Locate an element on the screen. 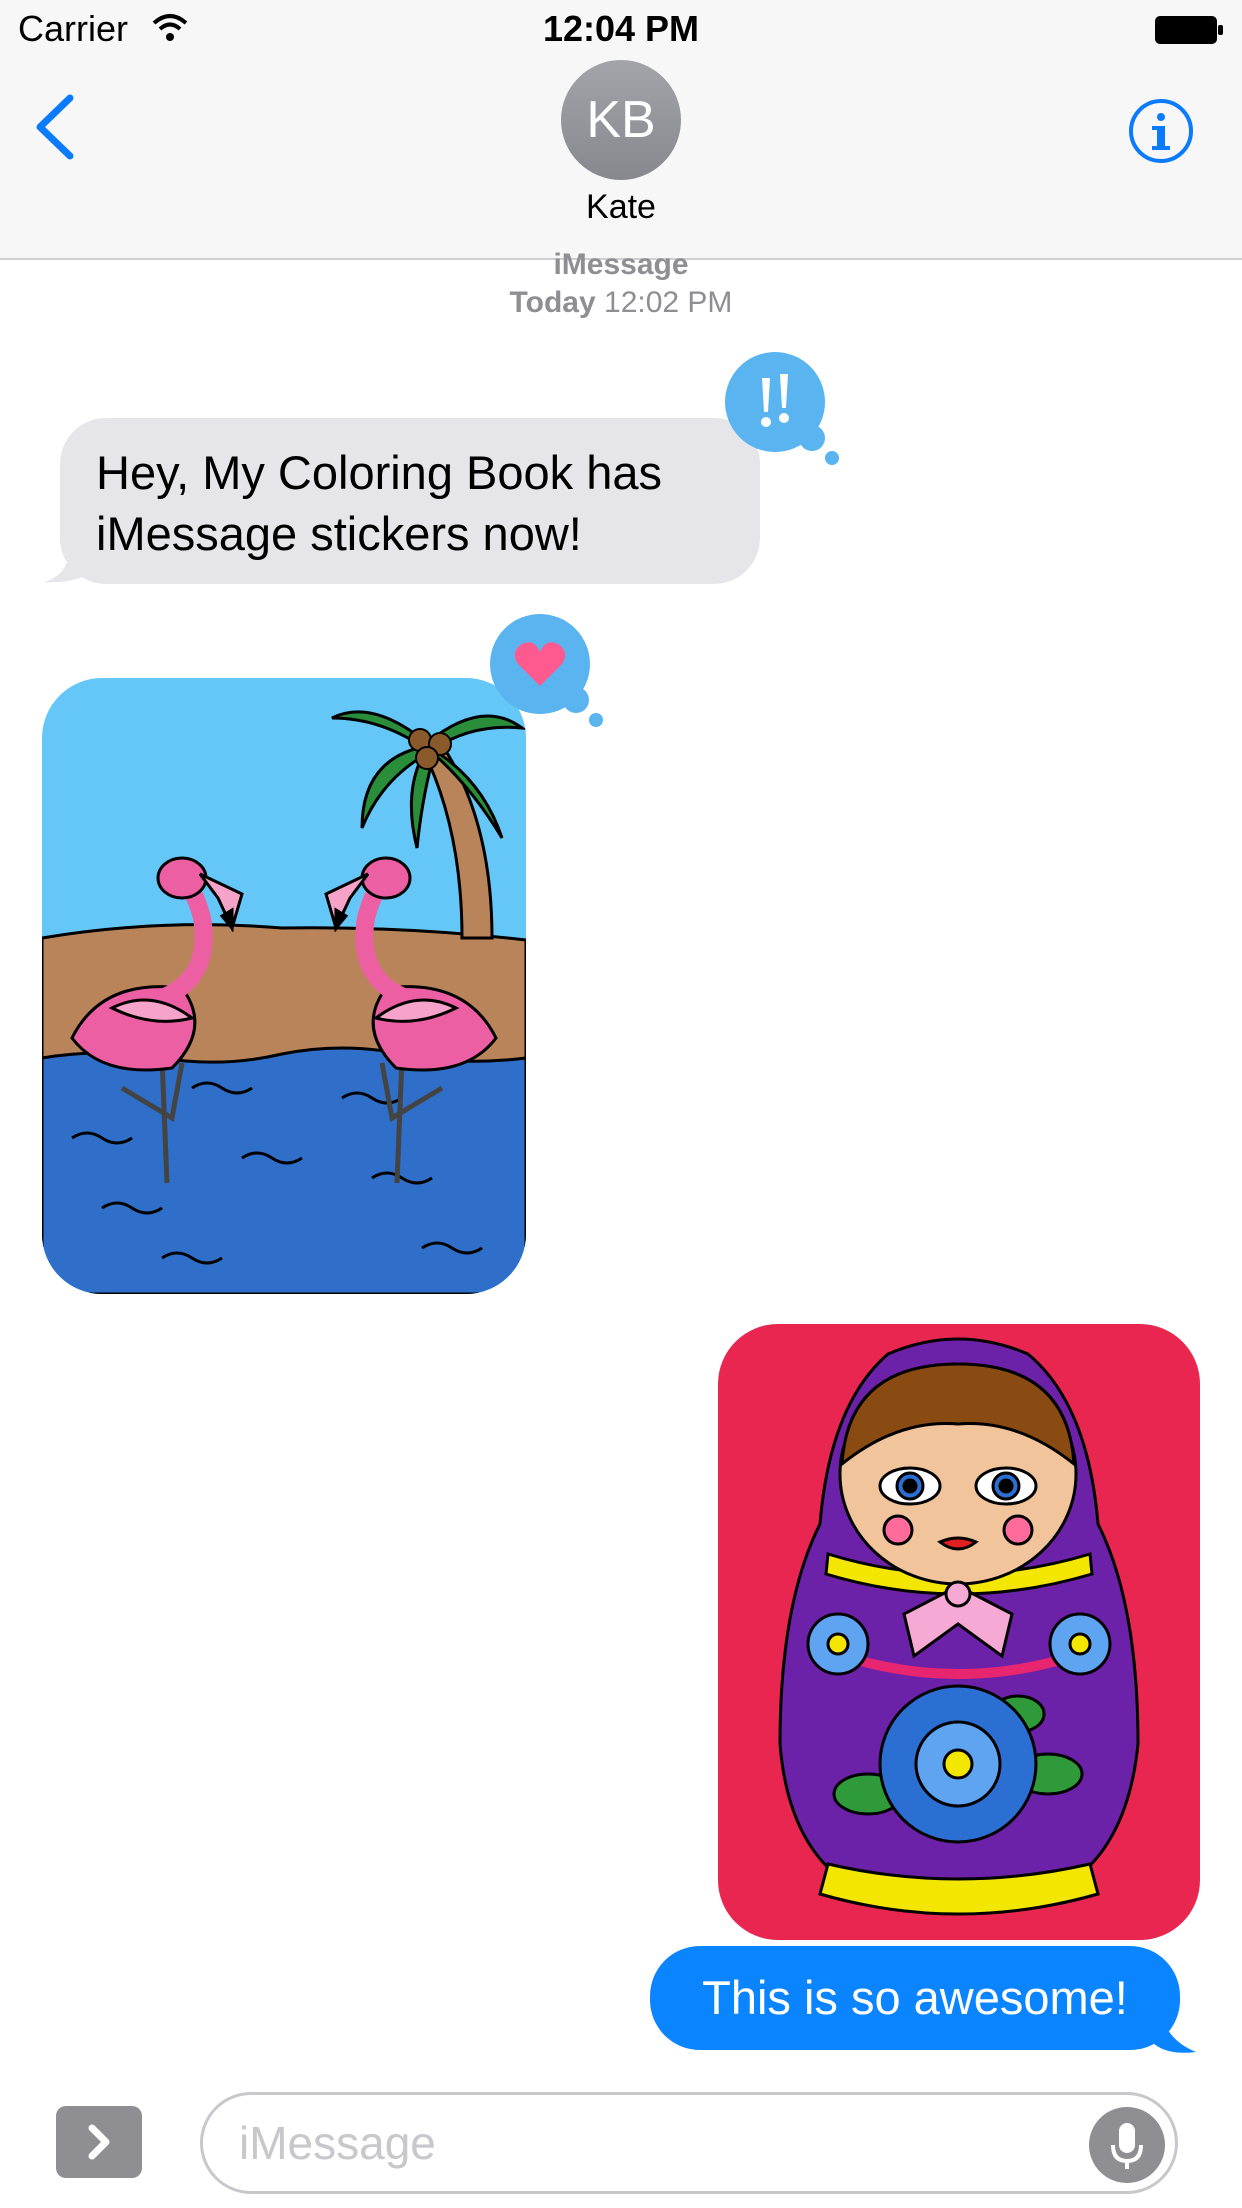 This screenshot has height=2208, width=1242. app-drawer-button is located at coordinates (99, 2142).